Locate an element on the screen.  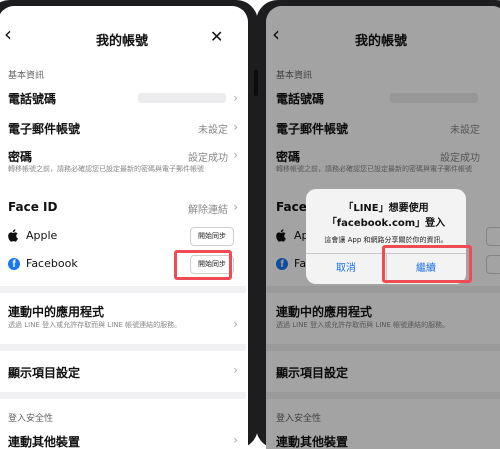
email-label: 電子郵件帳號 is located at coordinates (44, 129).